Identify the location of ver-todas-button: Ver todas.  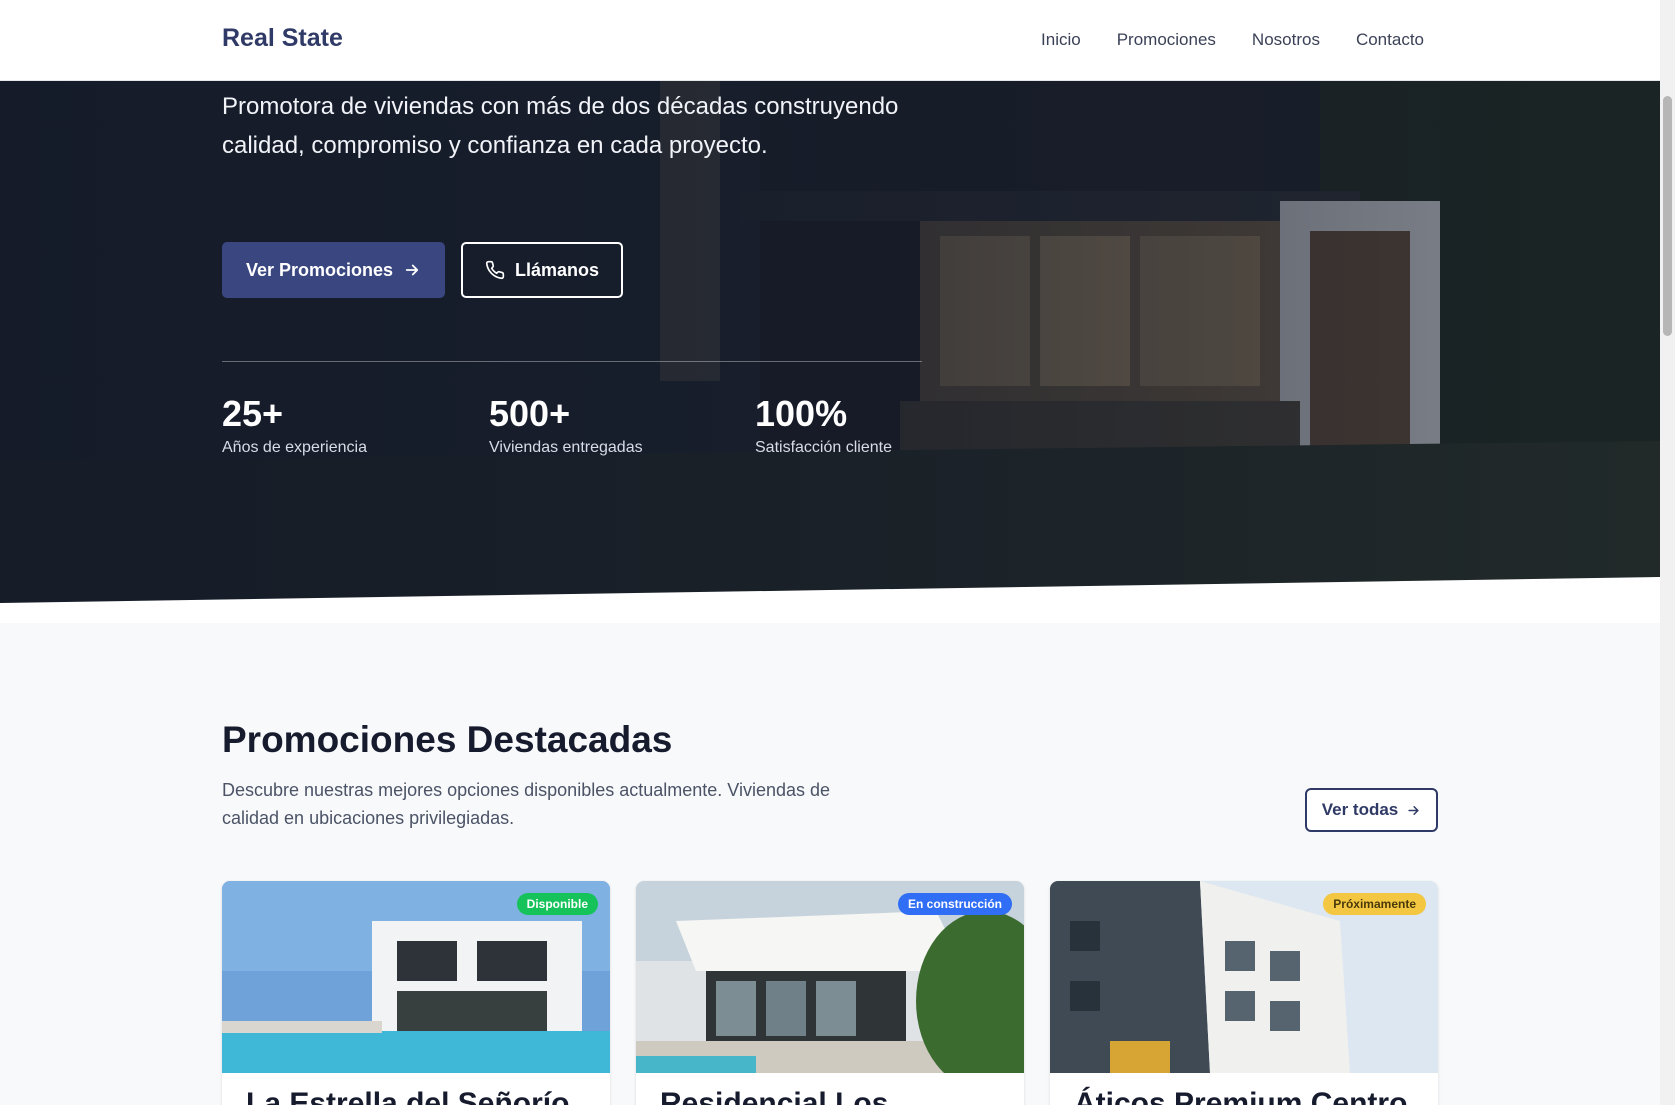
(1371, 810).